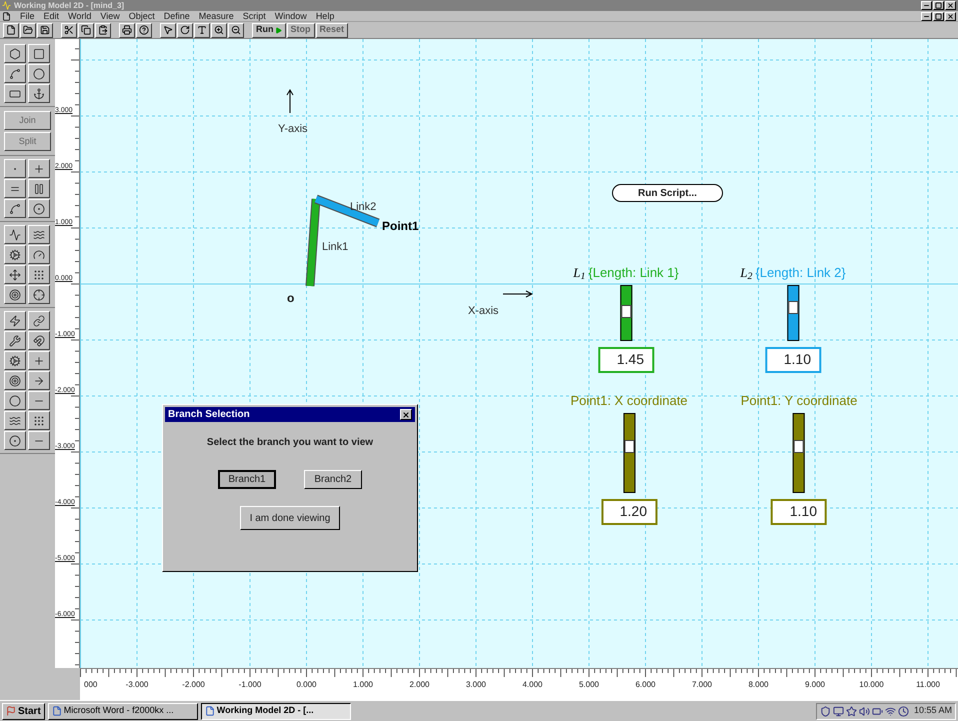  Describe the element at coordinates (877, 711) in the screenshot. I see `battery-icon` at that location.